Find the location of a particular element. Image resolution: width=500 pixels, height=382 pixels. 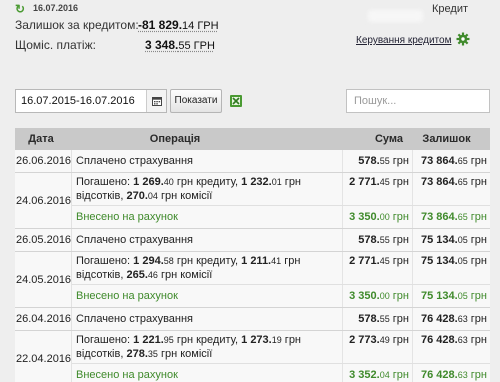

product-name: Кредит is located at coordinates (450, 9).